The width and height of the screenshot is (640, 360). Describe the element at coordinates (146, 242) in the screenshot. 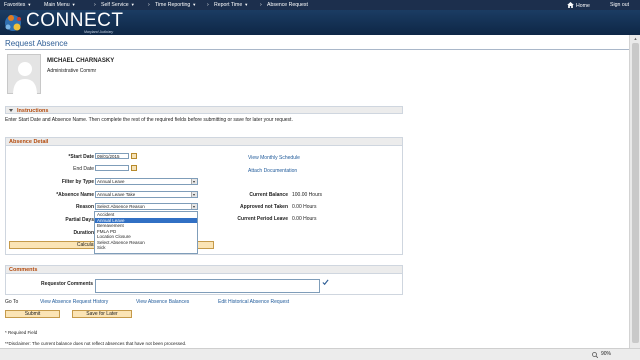

I see `reason-option: Select Absence Reason` at that location.